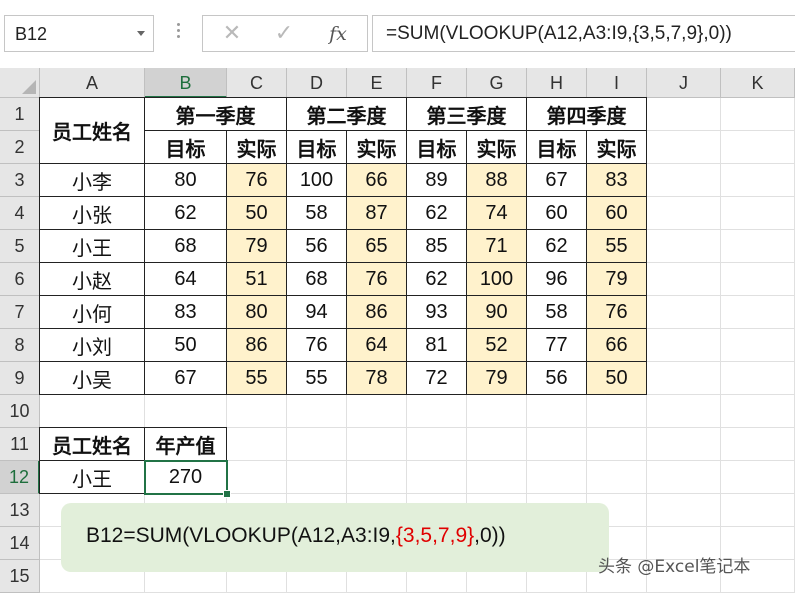  What do you see at coordinates (257, 213) in the screenshot?
I see `cell-c4: 50` at bounding box center [257, 213].